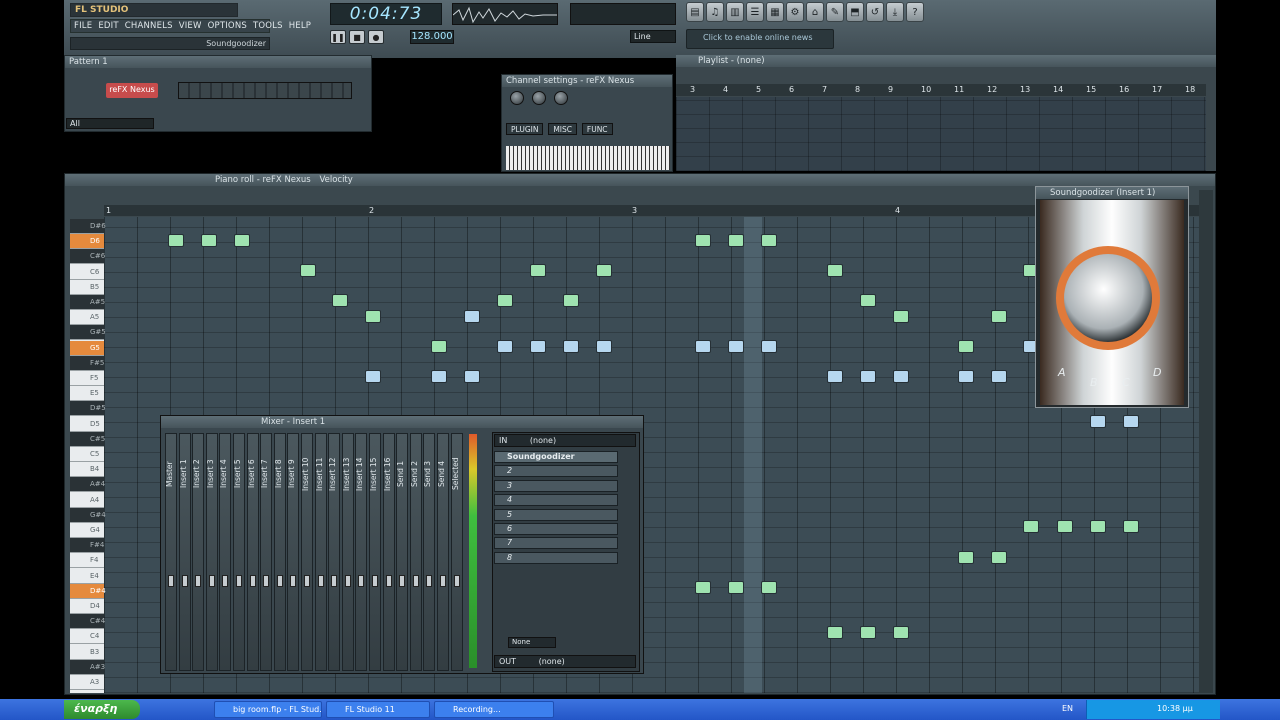 The image size is (1280, 720). I want to click on channel-rack-icon: ☰, so click(755, 12).